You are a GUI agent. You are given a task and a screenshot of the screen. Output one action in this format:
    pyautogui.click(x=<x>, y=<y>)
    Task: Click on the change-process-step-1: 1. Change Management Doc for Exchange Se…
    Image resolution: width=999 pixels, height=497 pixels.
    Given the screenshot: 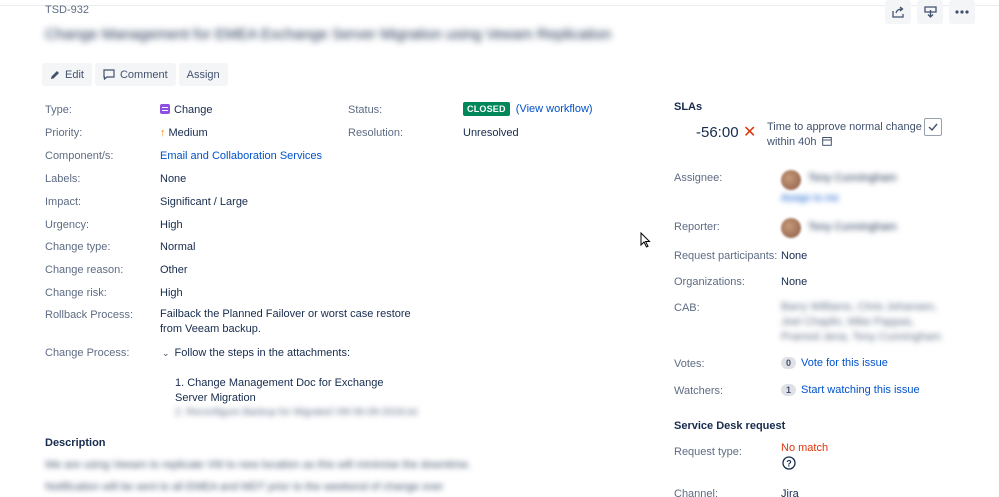 What is the action you would take?
    pyautogui.click(x=279, y=390)
    